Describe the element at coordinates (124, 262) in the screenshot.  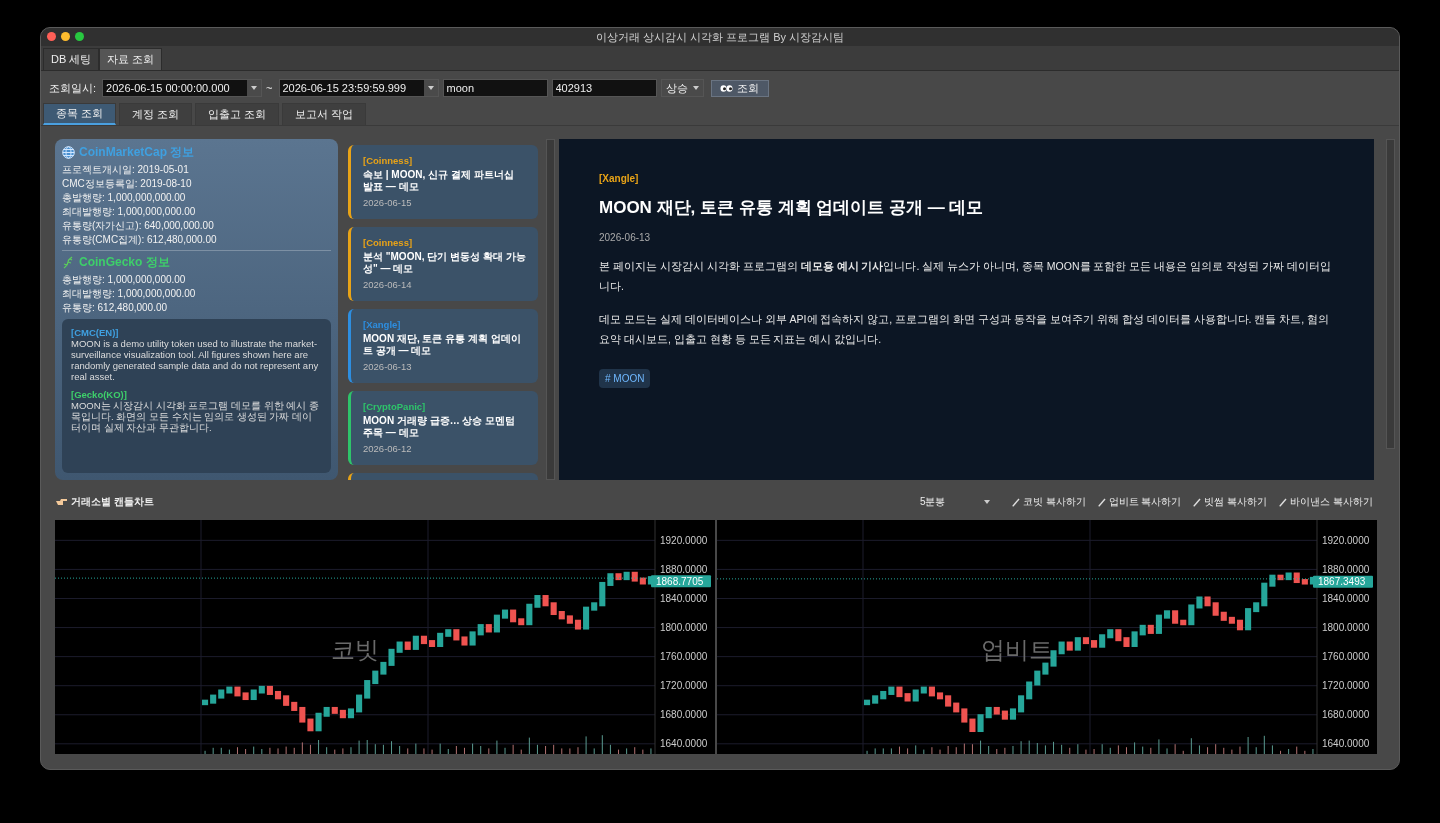
I see `gecko-title: CoinGecko 정보` at that location.